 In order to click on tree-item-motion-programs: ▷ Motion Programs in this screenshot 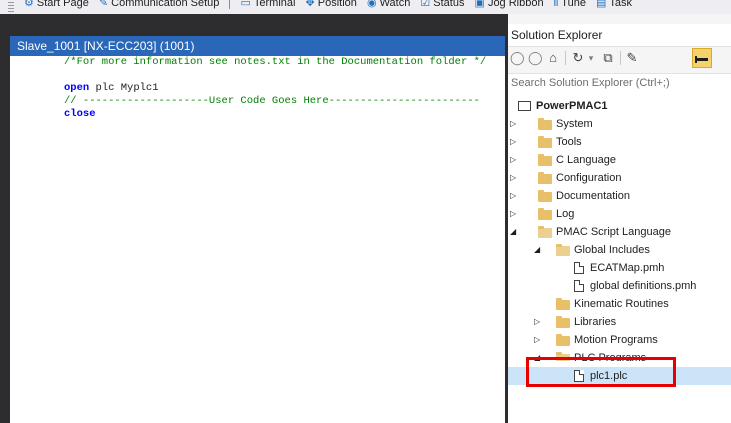, I will do `click(619, 340)`.